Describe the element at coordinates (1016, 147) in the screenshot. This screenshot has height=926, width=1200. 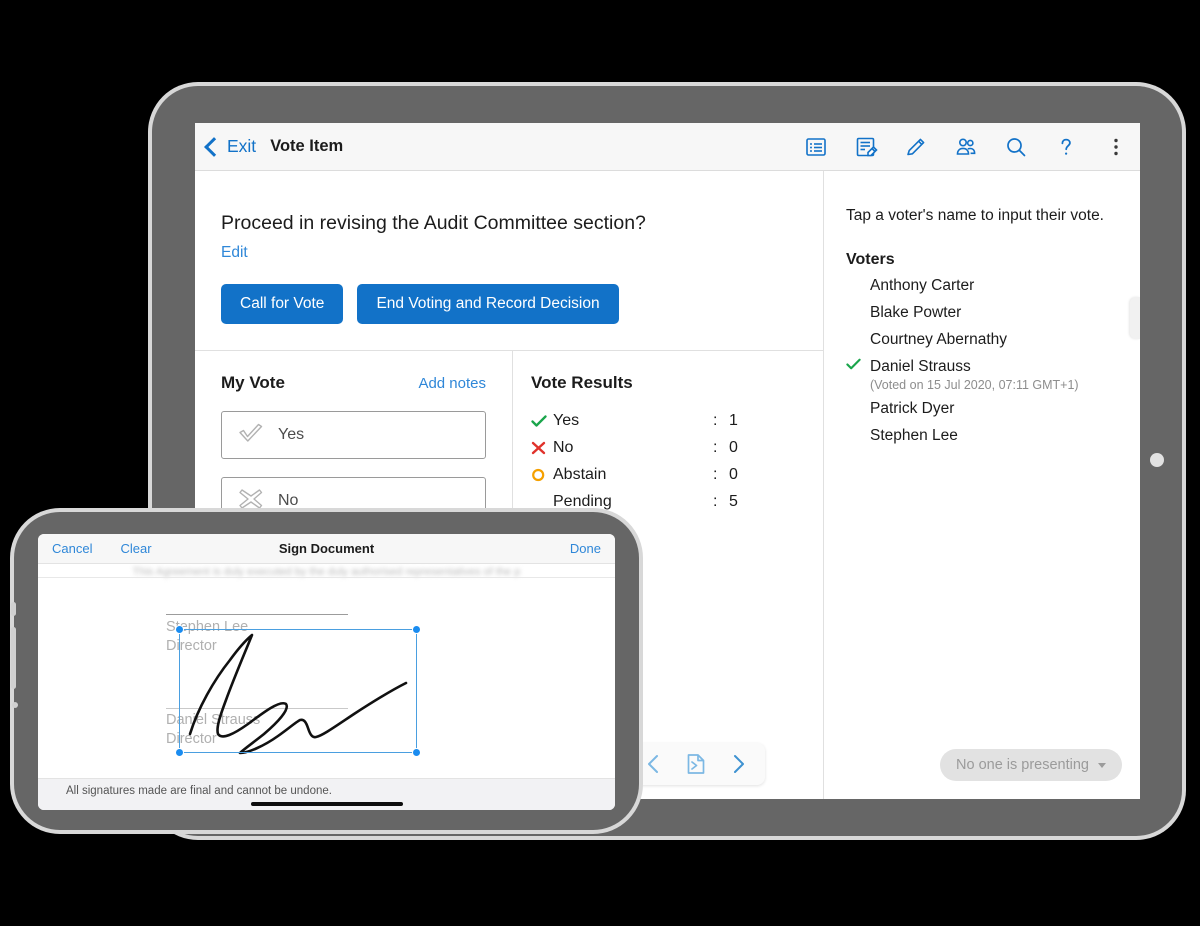
I see `search-icon` at that location.